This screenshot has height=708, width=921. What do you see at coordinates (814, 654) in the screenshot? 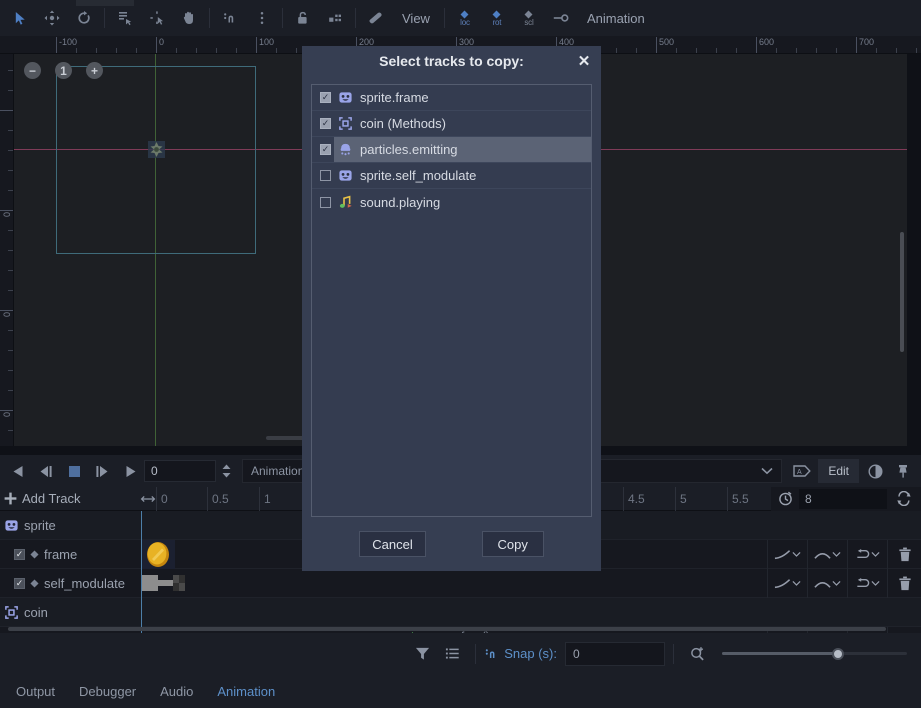
I see `timeline-zoom-slider` at bounding box center [814, 654].